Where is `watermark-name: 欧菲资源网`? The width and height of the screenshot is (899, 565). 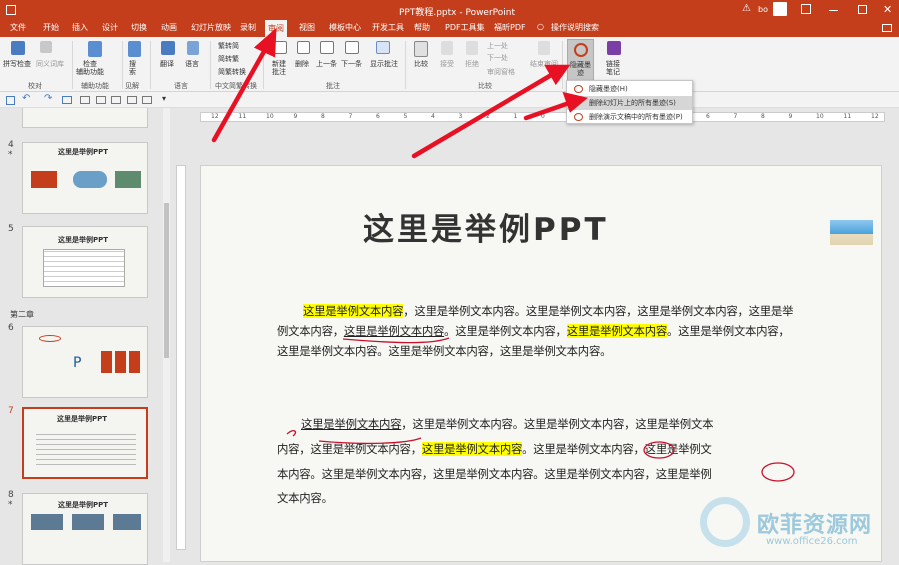 watermark-name: 欧菲资源网 is located at coordinates (815, 525).